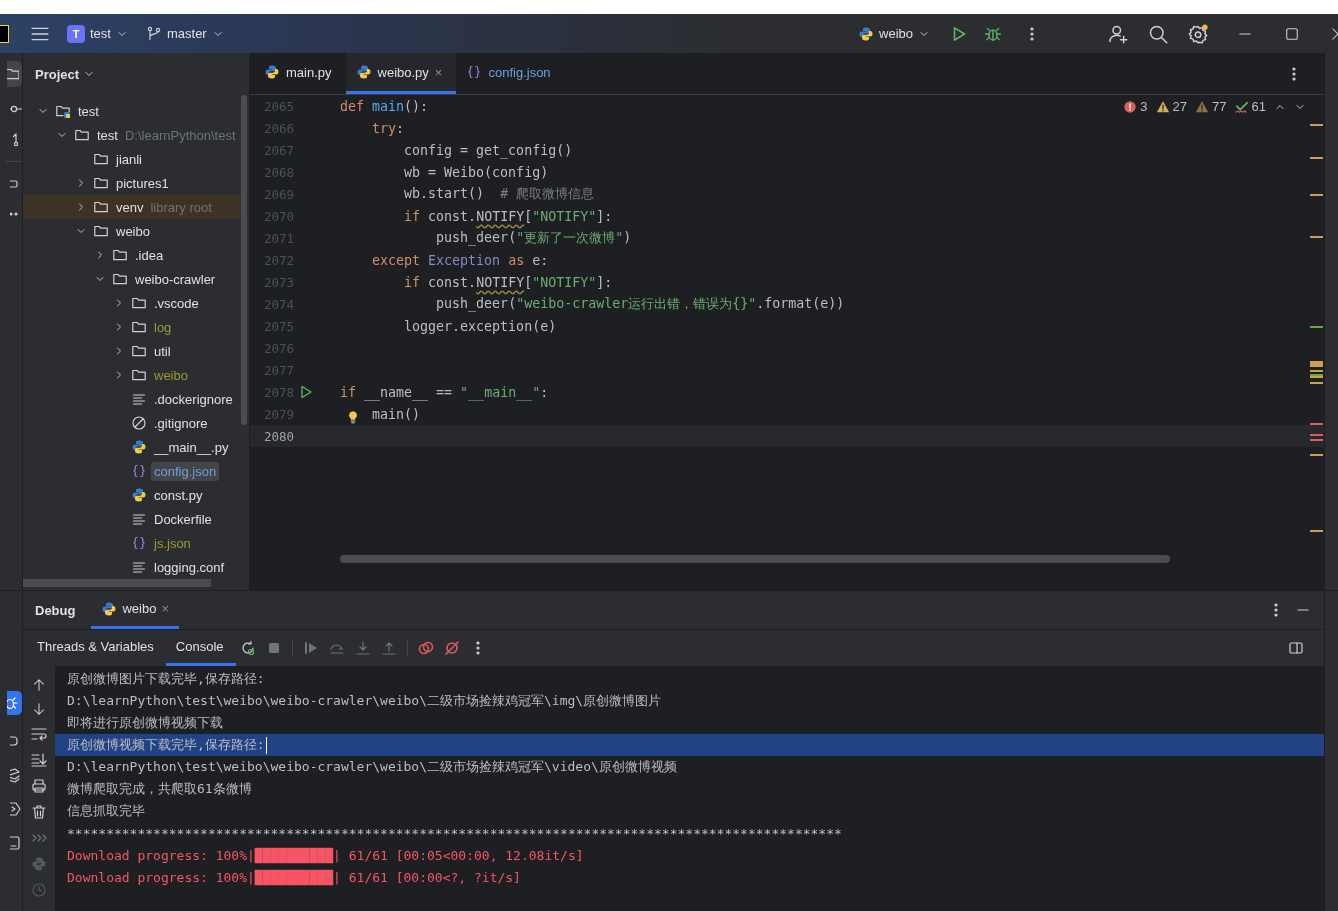 The width and height of the screenshot is (1338, 911). I want to click on editor-tab: config.json, so click(510, 73).